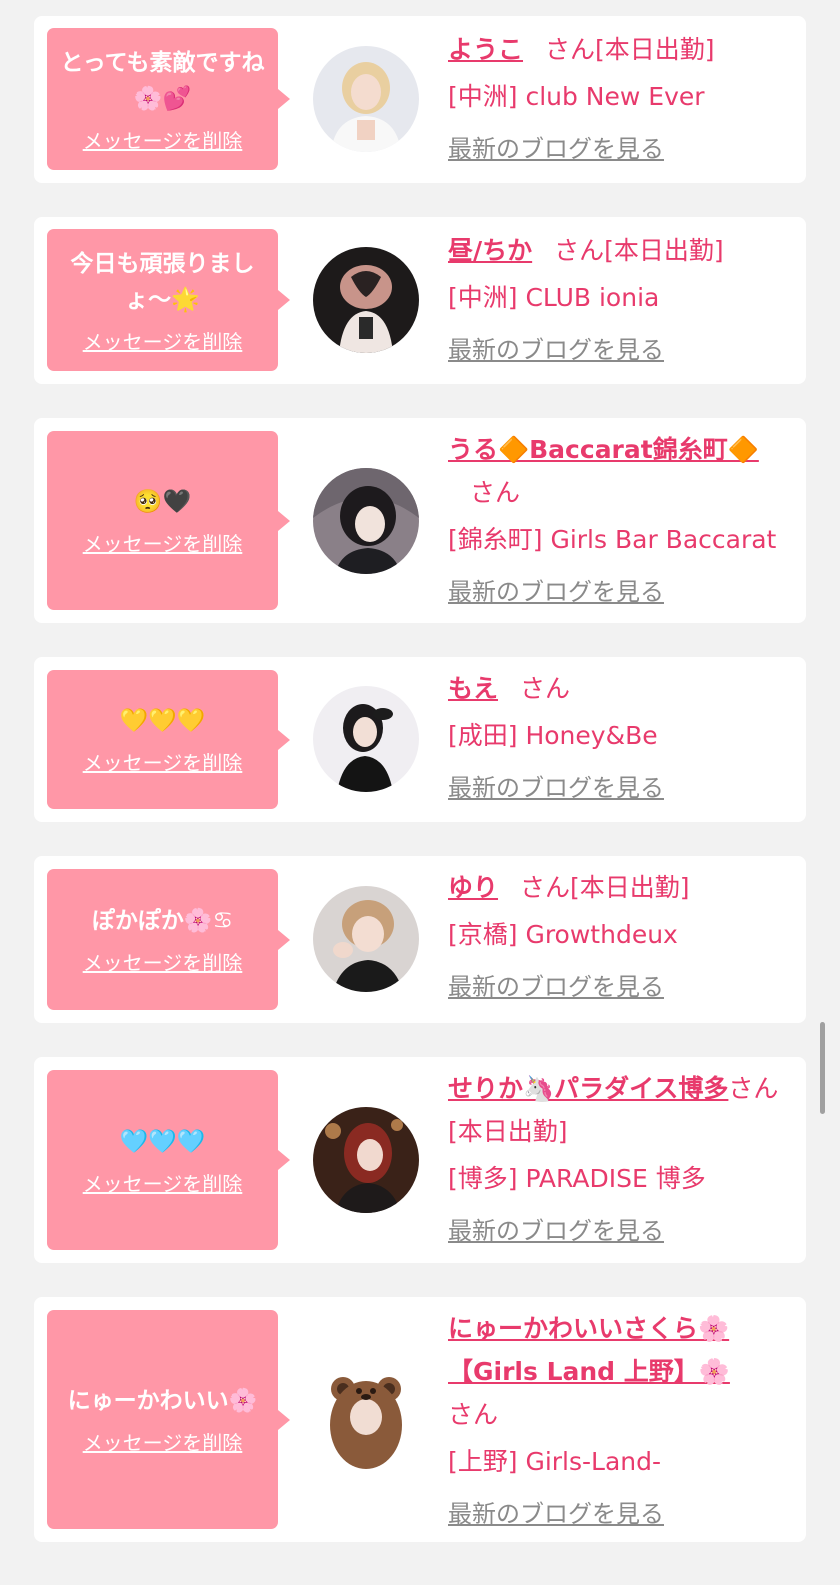  What do you see at coordinates (162, 921) in the screenshot?
I see `message-text: ぽかぽか🌸♋` at bounding box center [162, 921].